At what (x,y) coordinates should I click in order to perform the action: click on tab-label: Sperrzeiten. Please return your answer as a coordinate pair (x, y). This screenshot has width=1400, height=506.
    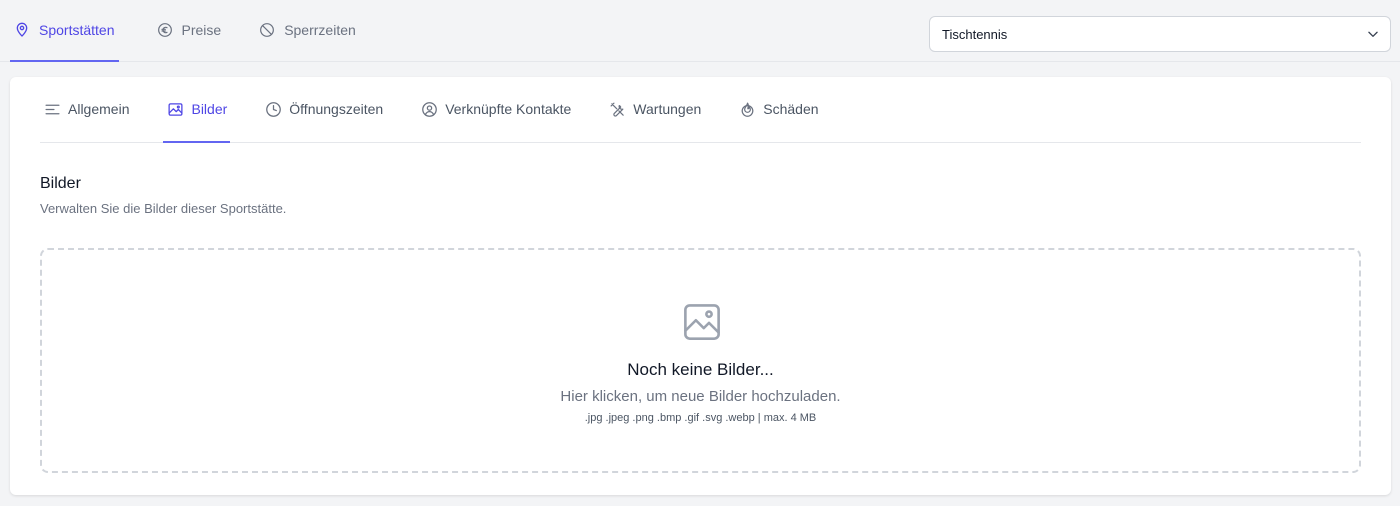
    Looking at the image, I should click on (320, 30).